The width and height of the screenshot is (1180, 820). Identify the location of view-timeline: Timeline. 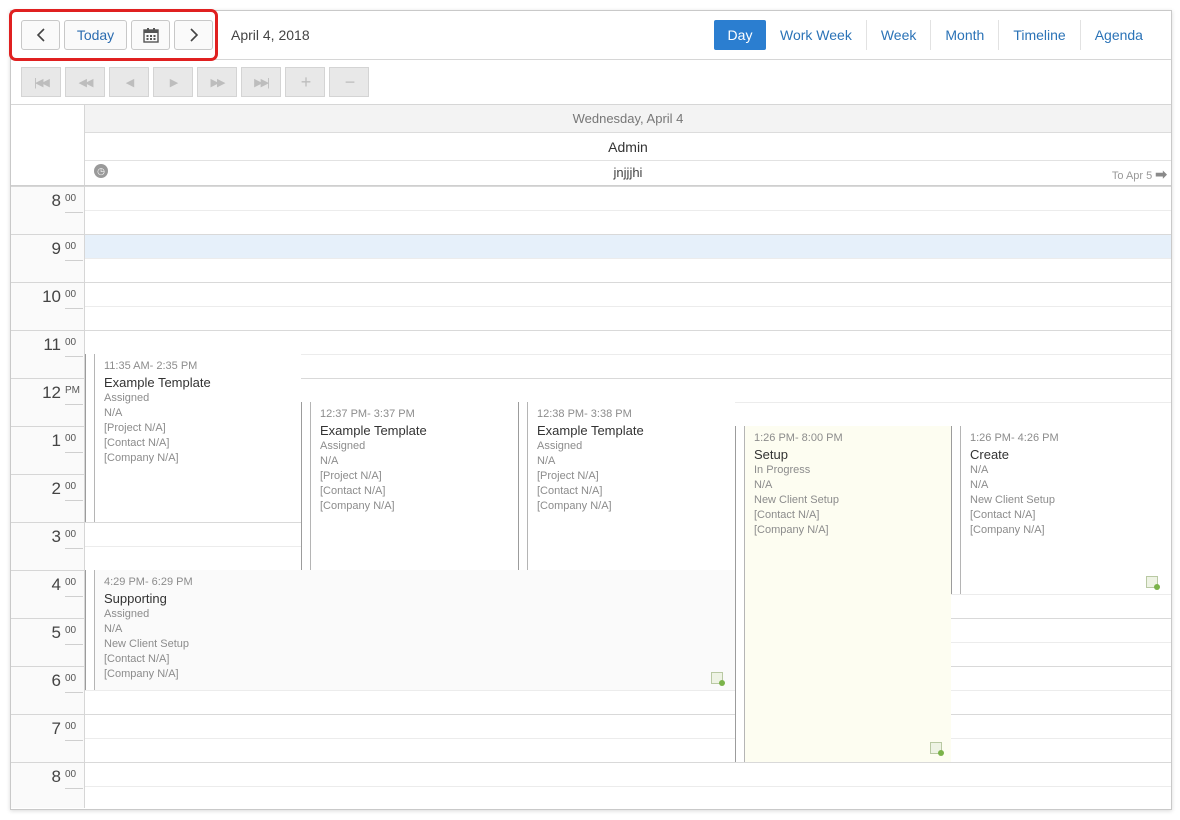
(1040, 35).